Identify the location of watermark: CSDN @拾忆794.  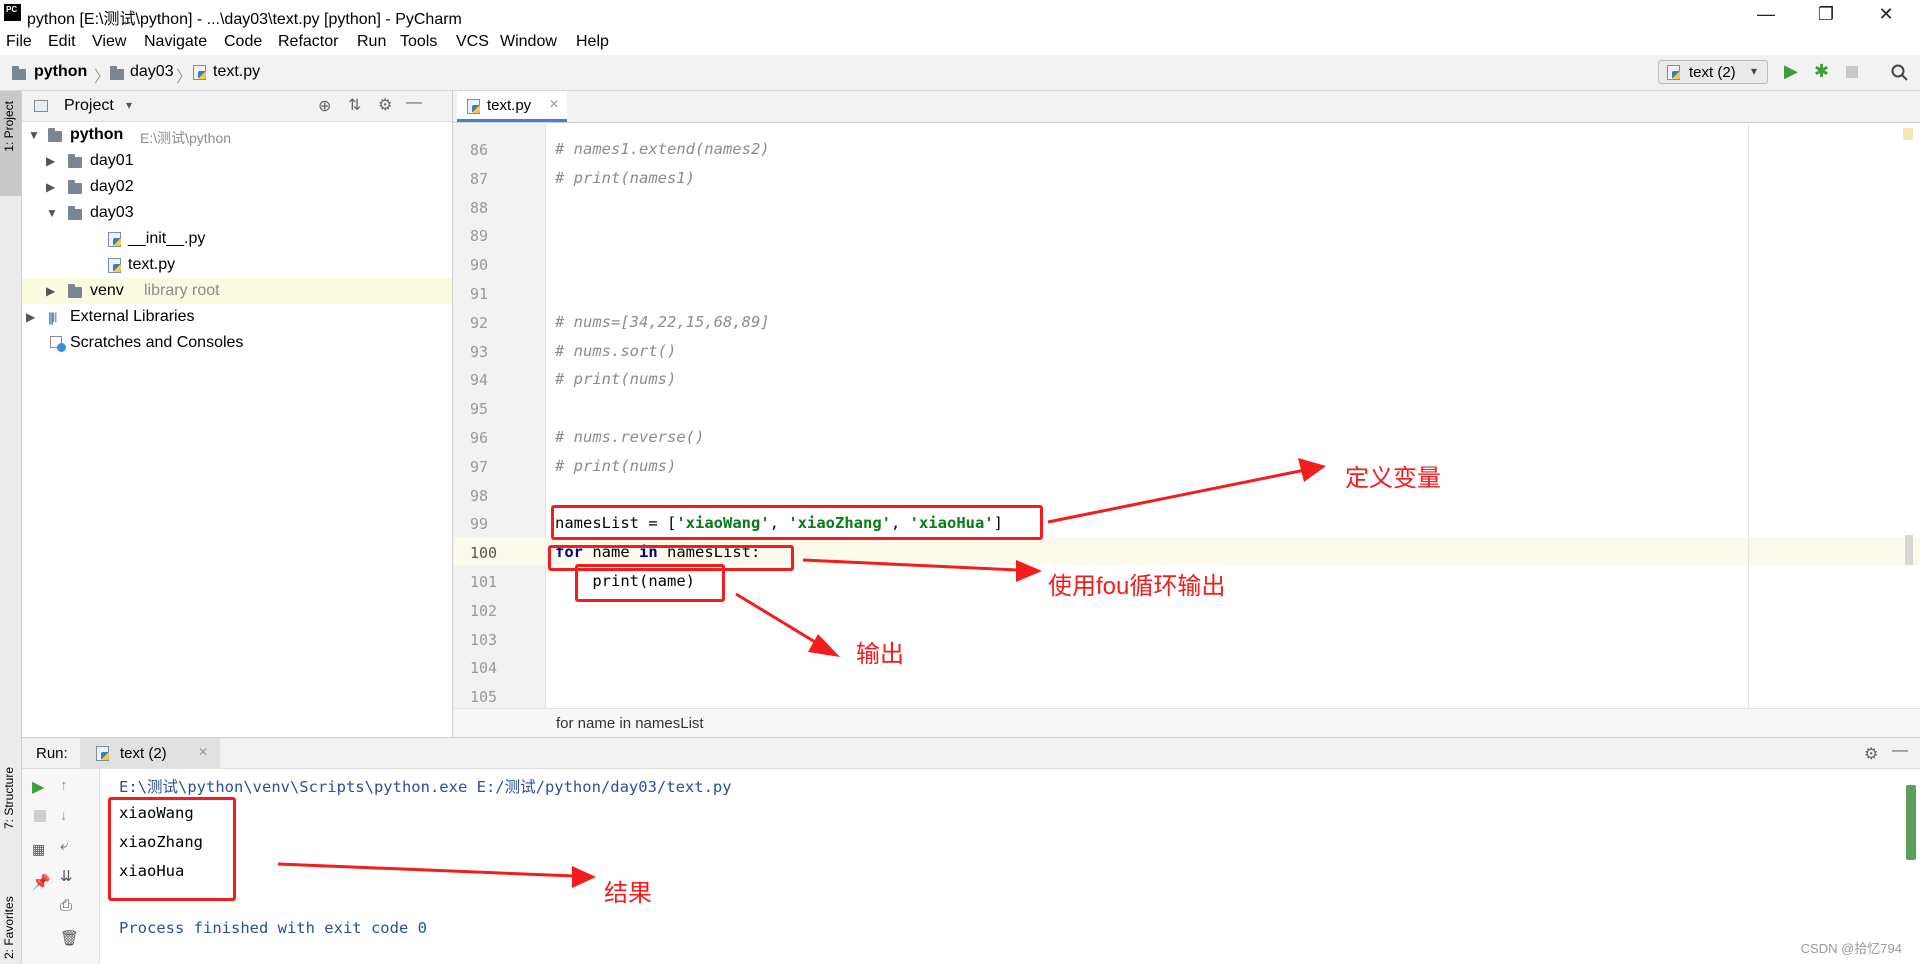
(1851, 948).